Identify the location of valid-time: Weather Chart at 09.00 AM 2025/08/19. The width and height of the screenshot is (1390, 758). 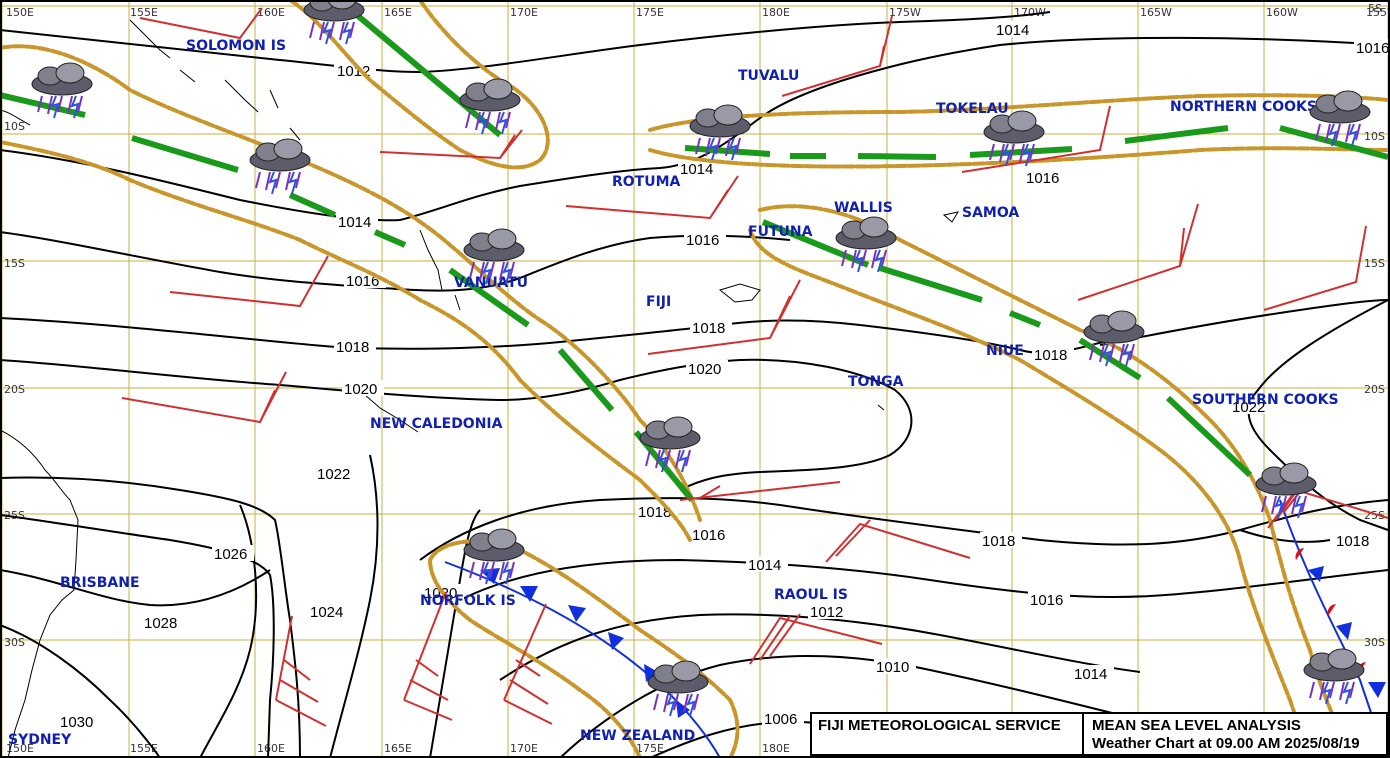
(1226, 743).